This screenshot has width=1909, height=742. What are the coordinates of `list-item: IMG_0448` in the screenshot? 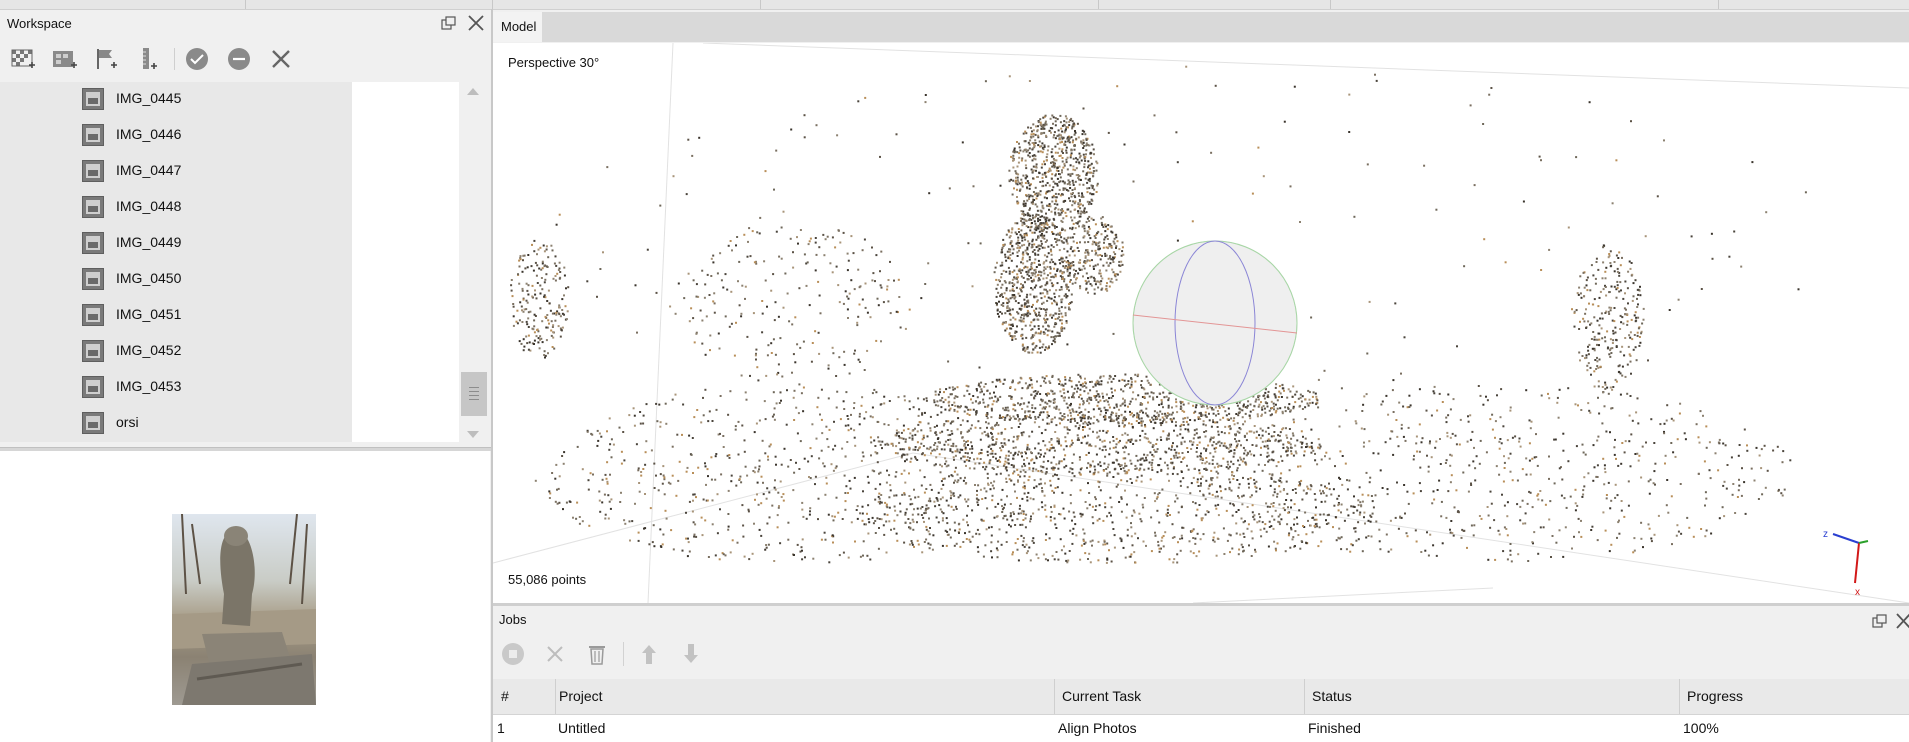 It's located at (176, 208).